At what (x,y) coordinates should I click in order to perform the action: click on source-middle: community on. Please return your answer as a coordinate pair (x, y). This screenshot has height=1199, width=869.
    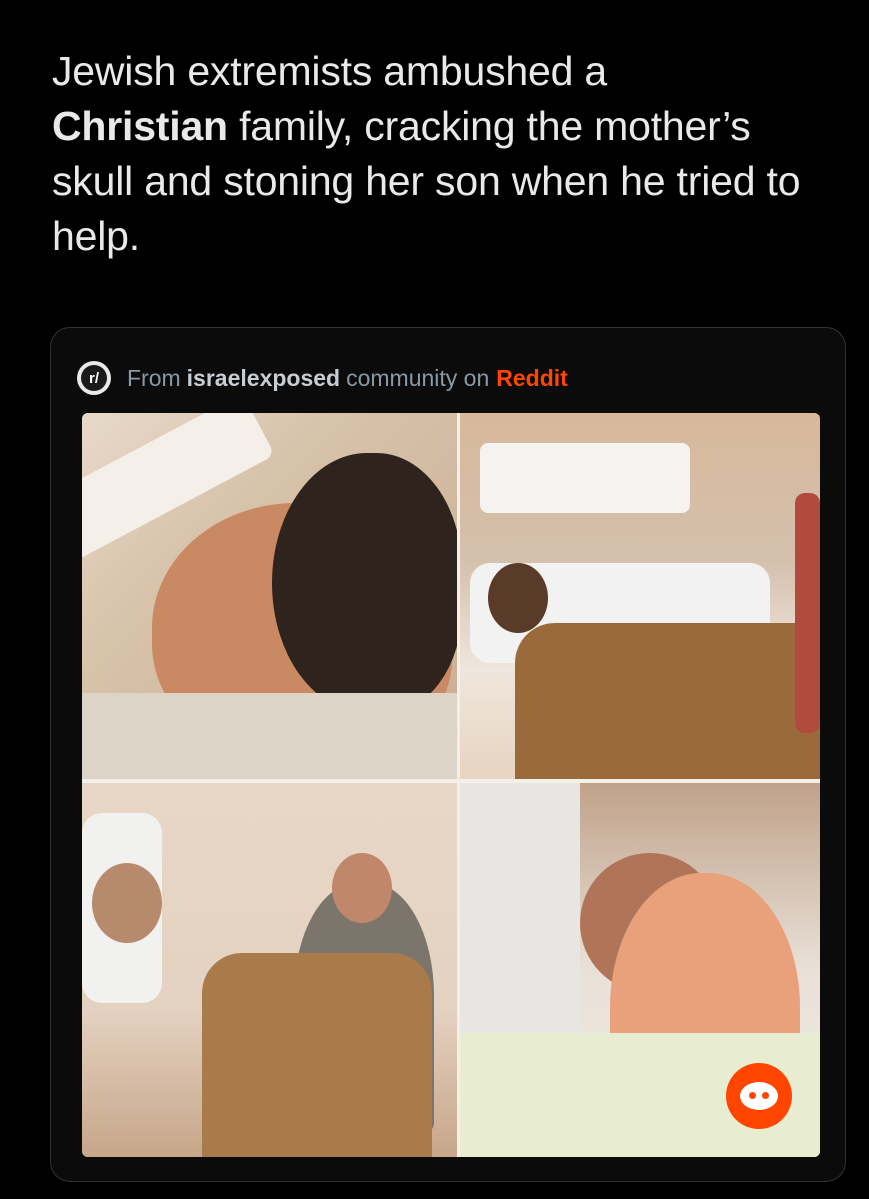
    Looking at the image, I should click on (418, 377).